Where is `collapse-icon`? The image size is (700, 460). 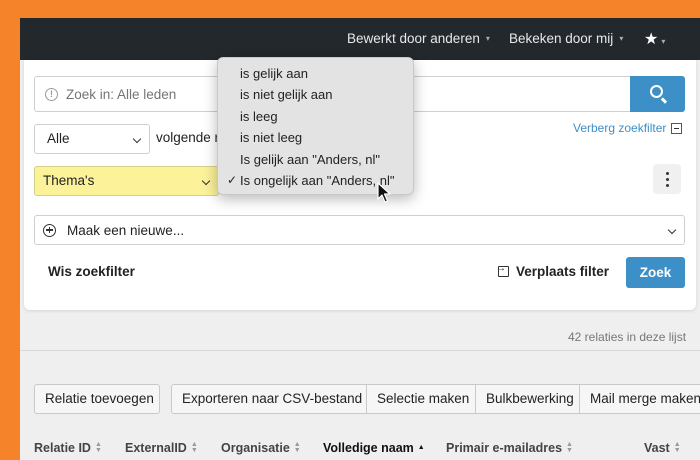 collapse-icon is located at coordinates (677, 128).